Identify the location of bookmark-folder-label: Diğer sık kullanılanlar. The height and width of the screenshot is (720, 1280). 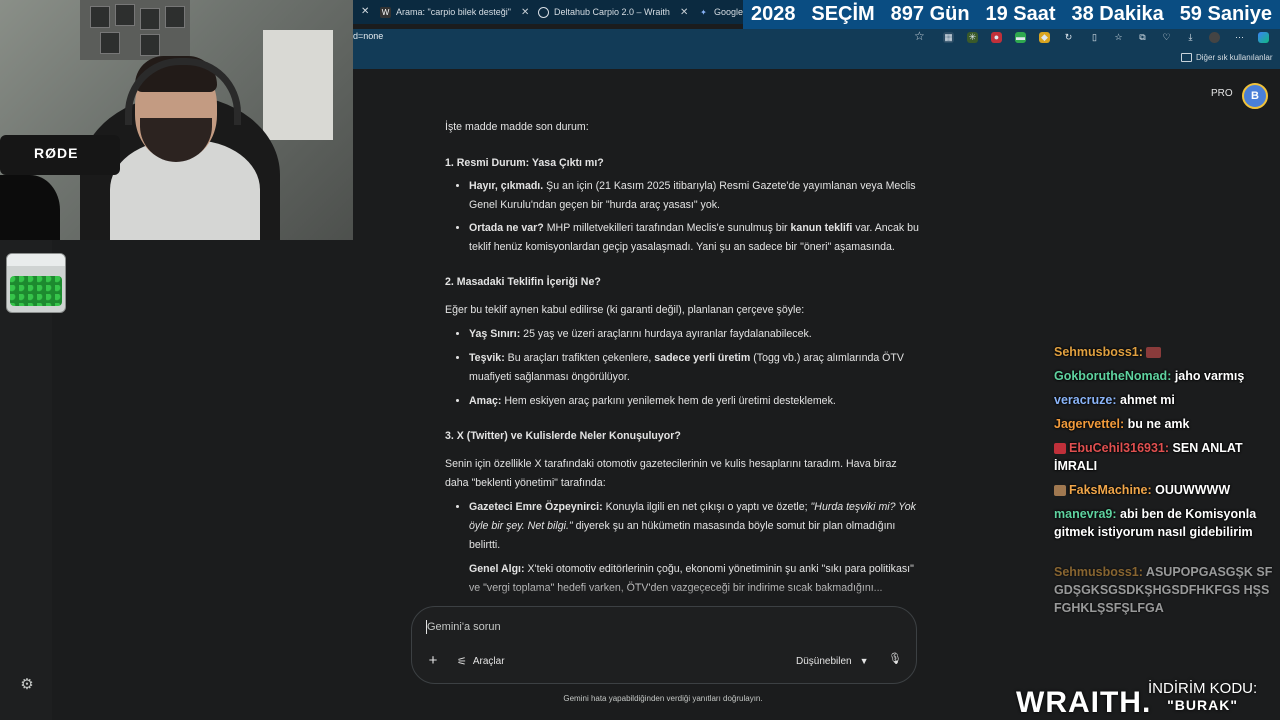
(1234, 57).